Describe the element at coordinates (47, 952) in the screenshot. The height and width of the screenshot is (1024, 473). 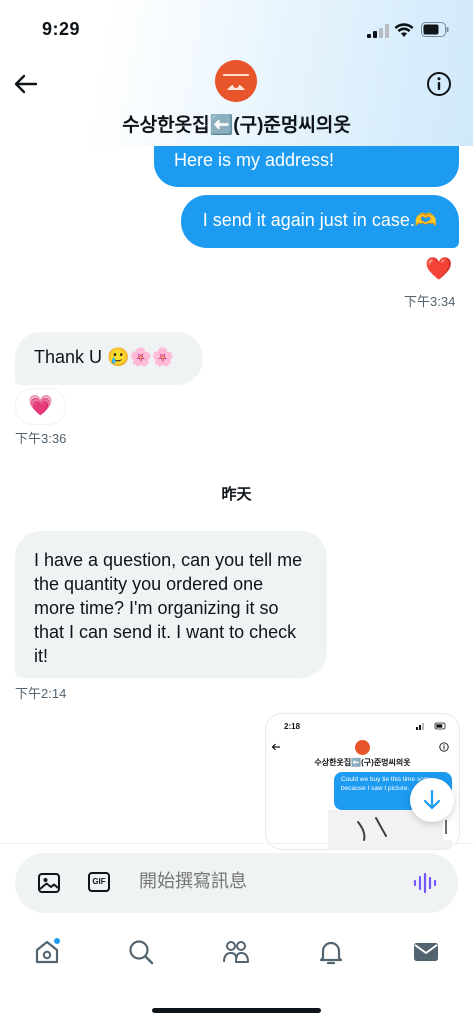
I see `home-icon` at that location.